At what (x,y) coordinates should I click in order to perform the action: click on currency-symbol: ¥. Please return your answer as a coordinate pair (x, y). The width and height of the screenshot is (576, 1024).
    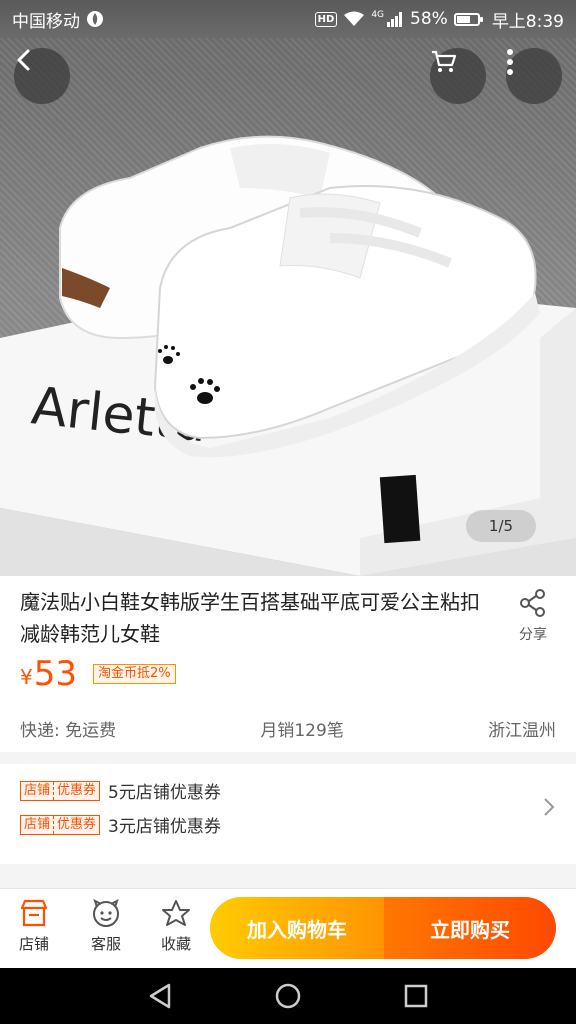
    Looking at the image, I should click on (26, 677).